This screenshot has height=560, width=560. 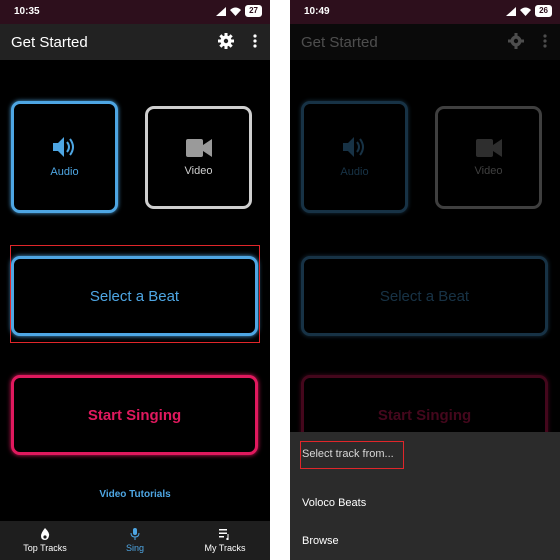 What do you see at coordinates (27, 11) in the screenshot?
I see `status-time: 10:35` at bounding box center [27, 11].